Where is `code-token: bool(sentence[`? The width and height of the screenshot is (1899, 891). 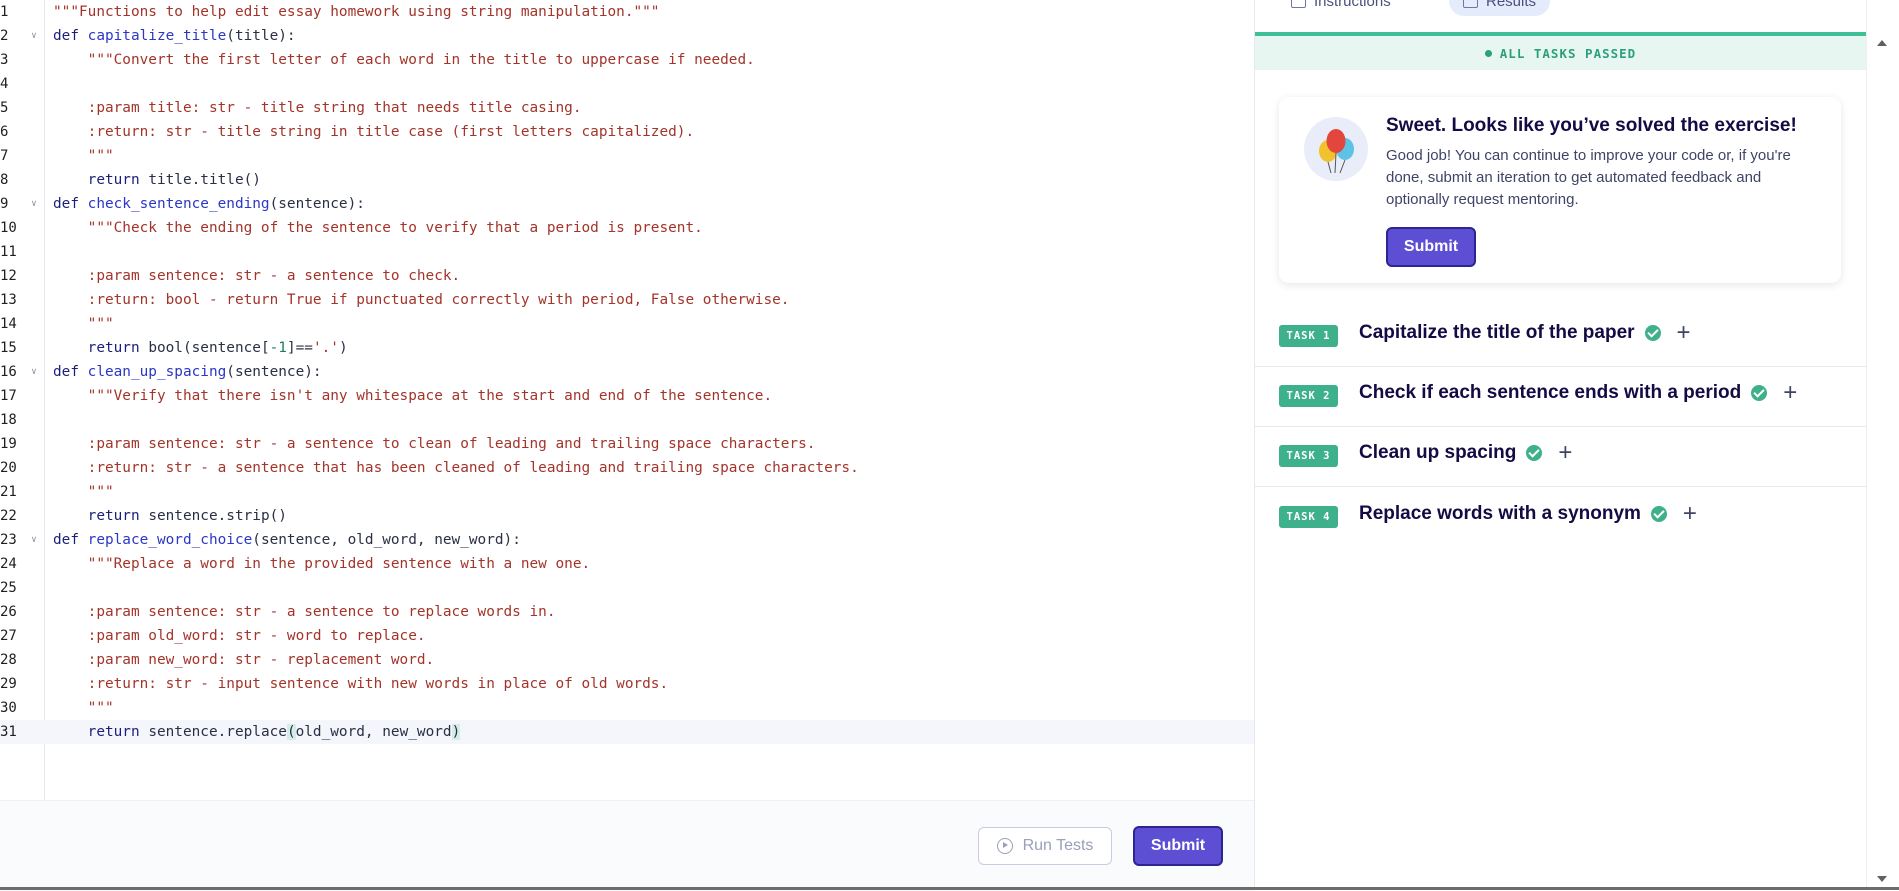
code-token: bool(sentence[ is located at coordinates (209, 348).